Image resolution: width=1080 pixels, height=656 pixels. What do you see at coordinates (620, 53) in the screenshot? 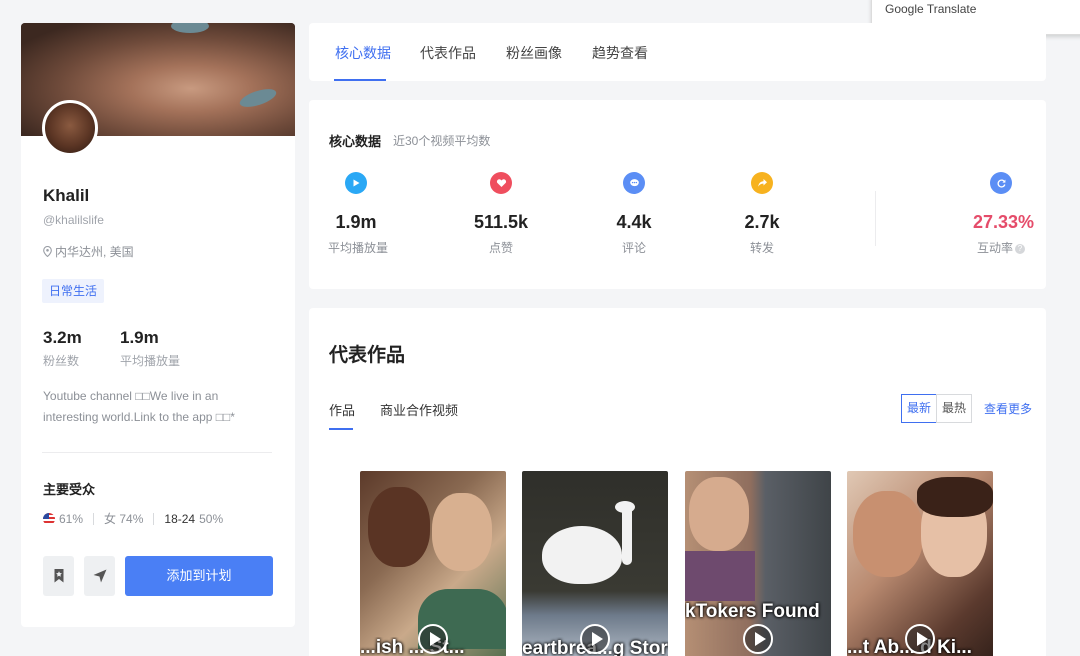
I see `tab-trends: 趋势查看` at bounding box center [620, 53].